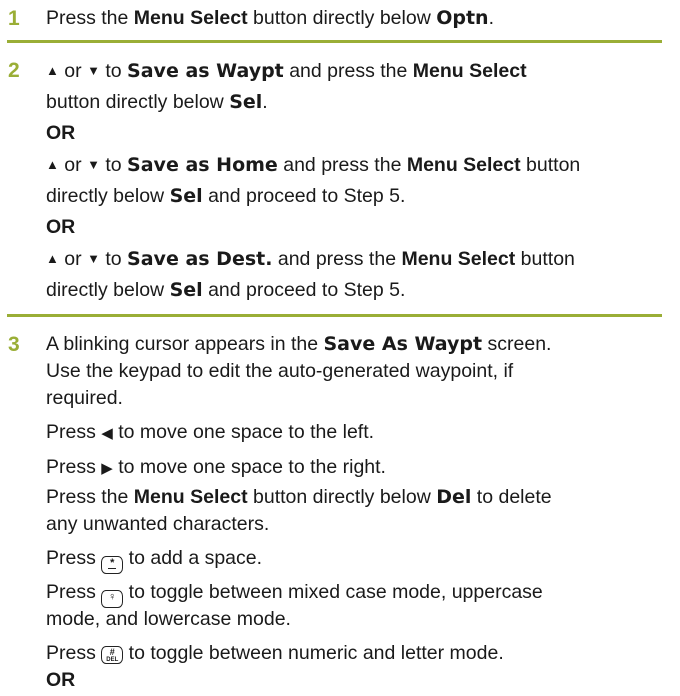  What do you see at coordinates (158, 524) in the screenshot?
I see `text: any unwanted characters.` at bounding box center [158, 524].